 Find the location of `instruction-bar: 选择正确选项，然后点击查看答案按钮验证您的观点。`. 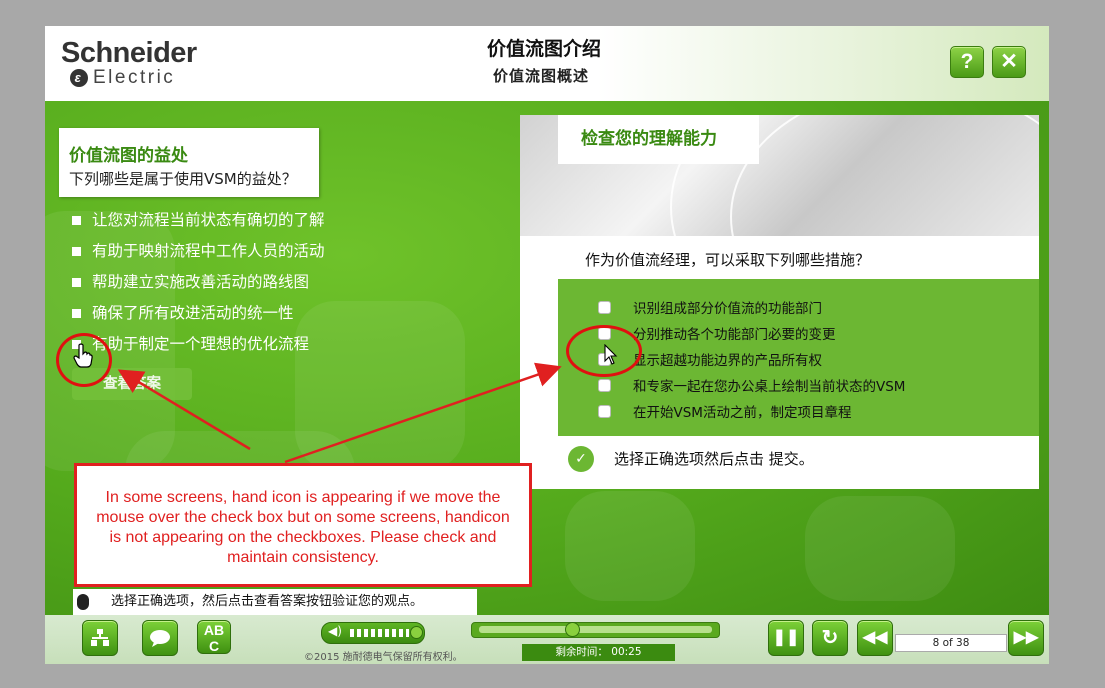

instruction-bar: 选择正确选项，然后点击查看答案按钮验证您的观点。 is located at coordinates (275, 602).